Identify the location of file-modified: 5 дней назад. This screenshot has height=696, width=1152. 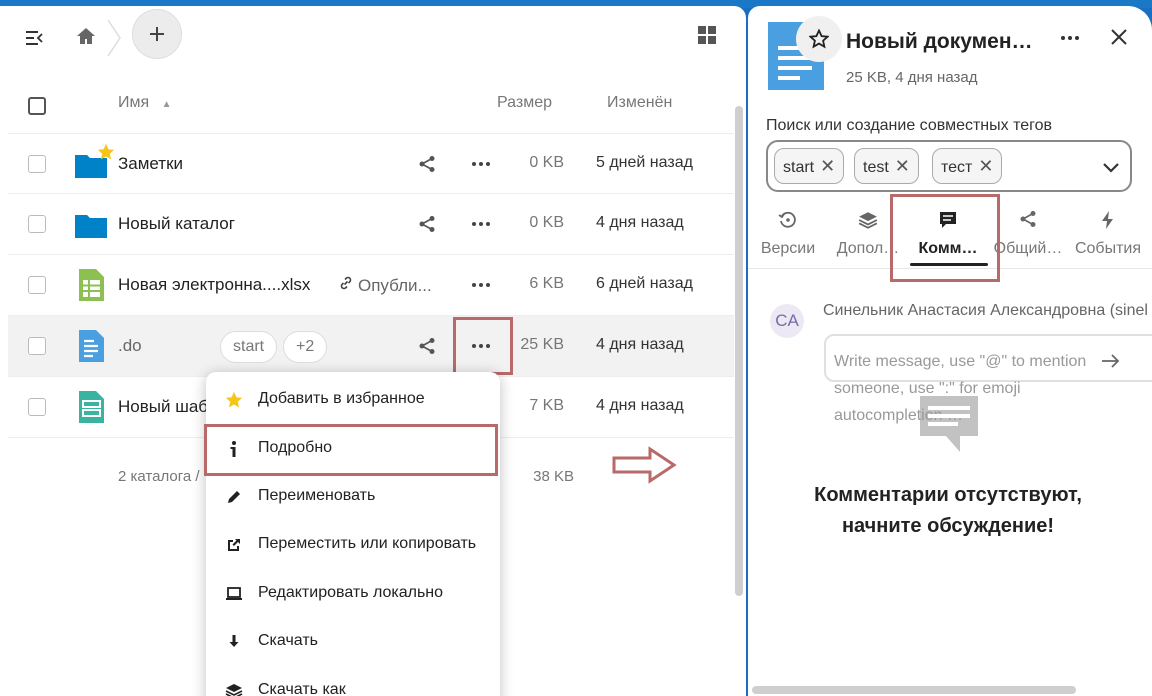
(644, 162).